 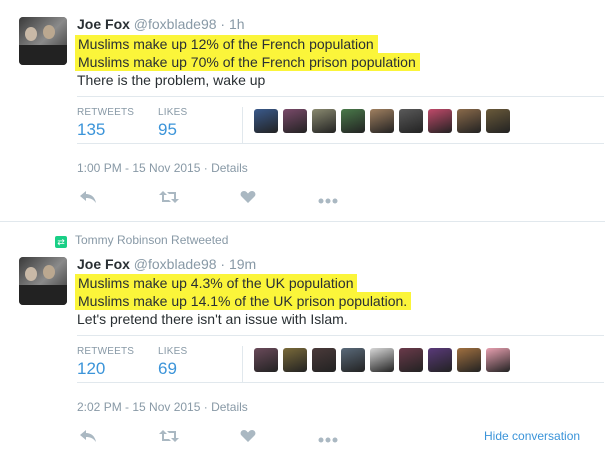 I want to click on retweets-count: 120, so click(x=105, y=369).